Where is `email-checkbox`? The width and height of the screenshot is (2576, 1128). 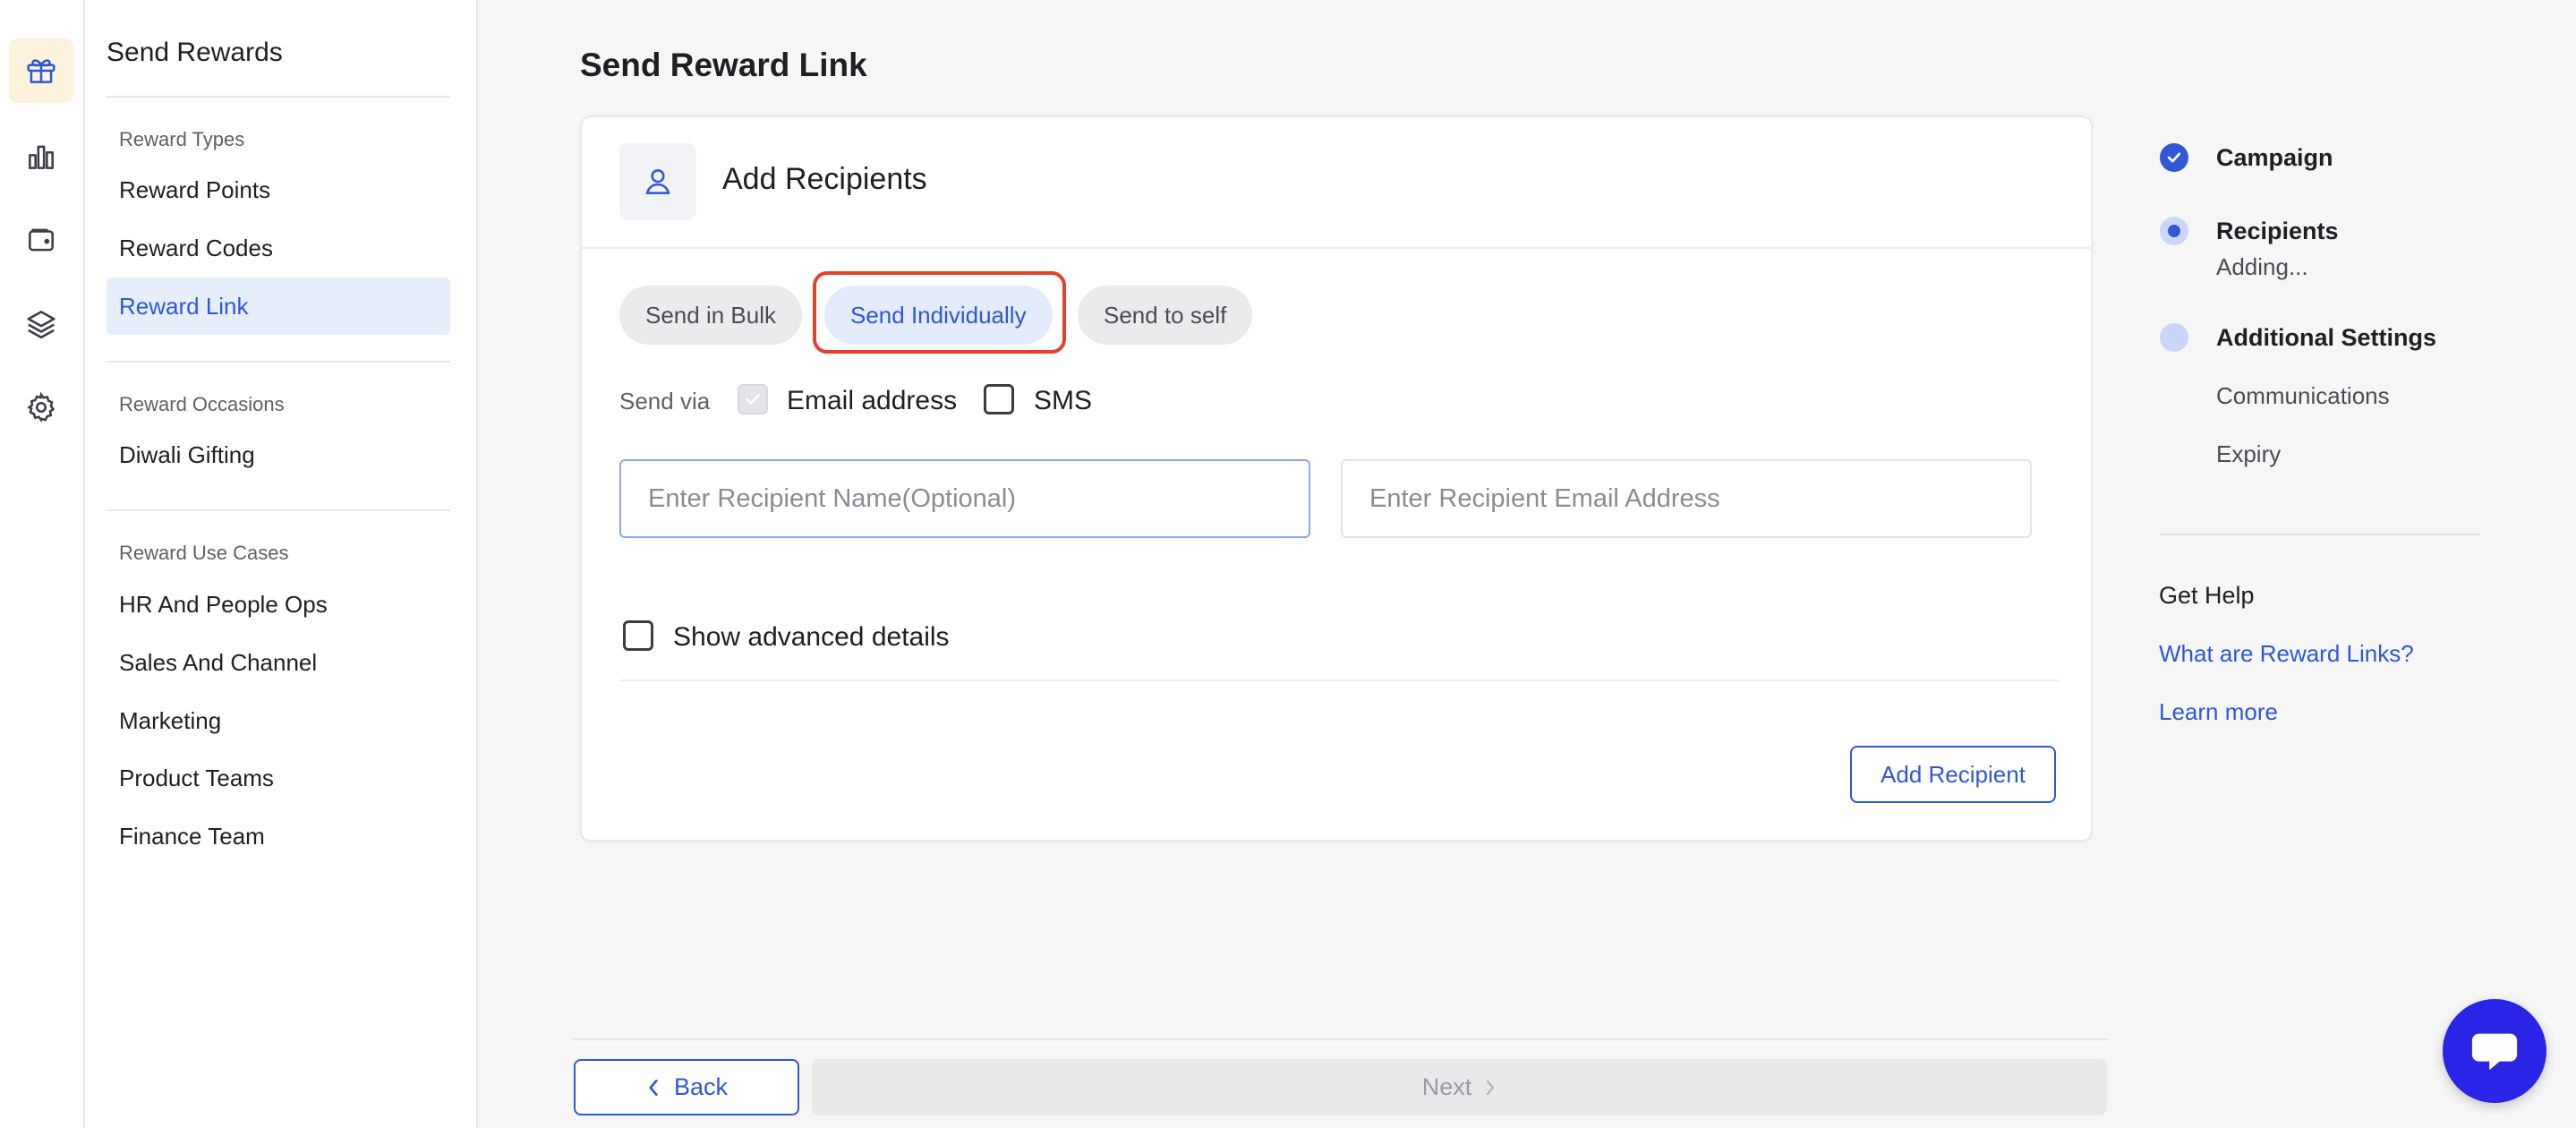 email-checkbox is located at coordinates (753, 399).